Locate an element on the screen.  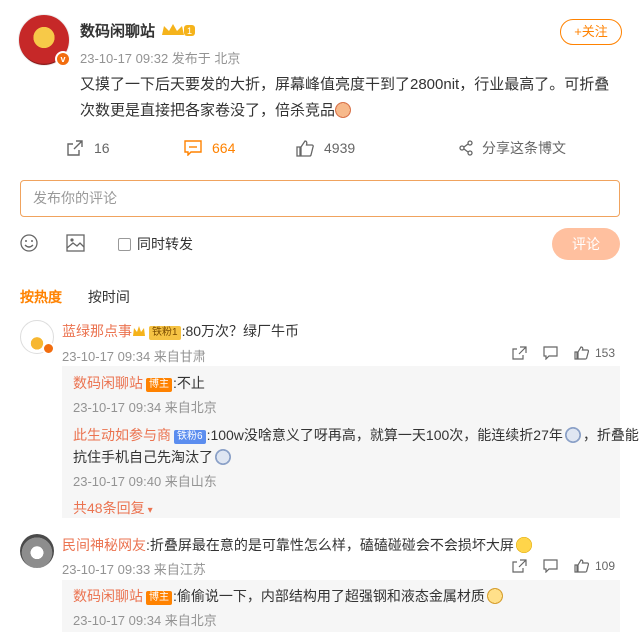
reply-meta: 23-10-17 09:40 来自山东 is located at coordinates (145, 481).